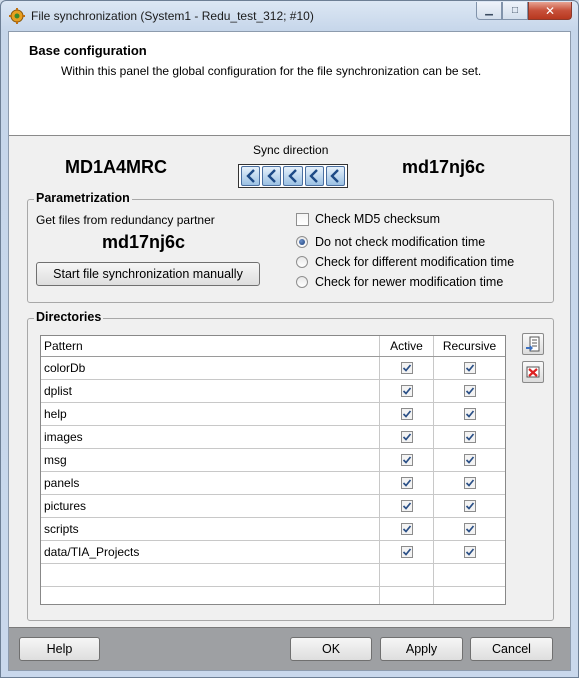  I want to click on start-sync-button: Start file synchronization manually, so click(148, 274).